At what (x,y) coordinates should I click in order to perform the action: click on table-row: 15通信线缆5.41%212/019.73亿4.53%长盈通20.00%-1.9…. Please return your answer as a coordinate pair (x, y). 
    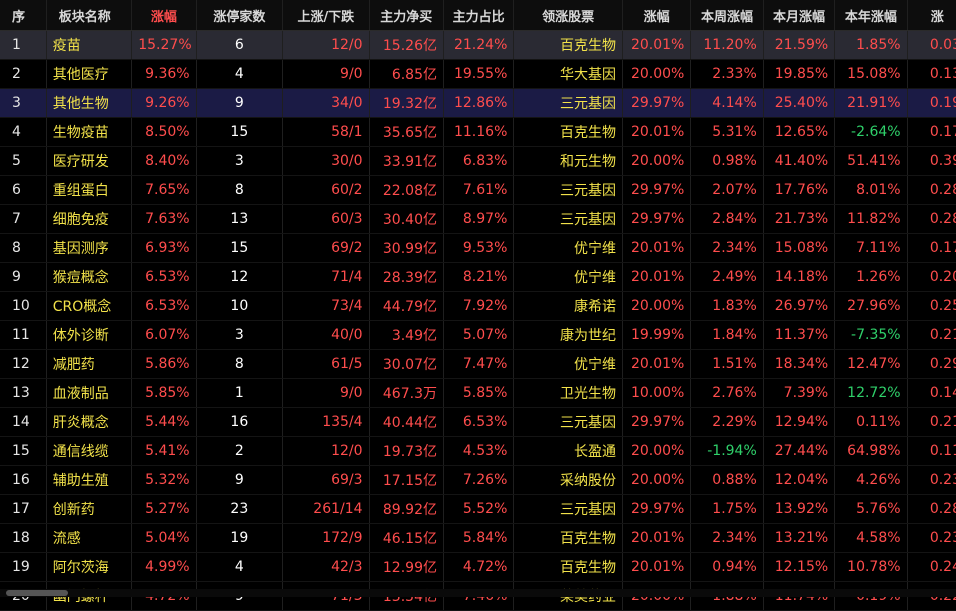
    Looking at the image, I should click on (478, 451).